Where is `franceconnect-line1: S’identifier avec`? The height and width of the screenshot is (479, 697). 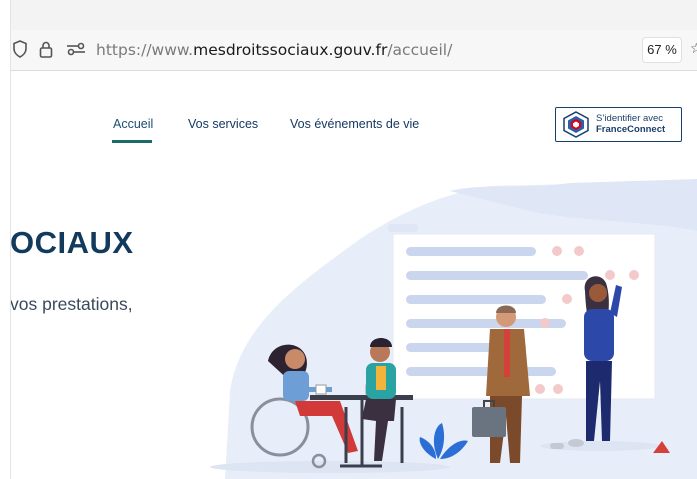 franceconnect-line1: S’identifier avec is located at coordinates (630, 118).